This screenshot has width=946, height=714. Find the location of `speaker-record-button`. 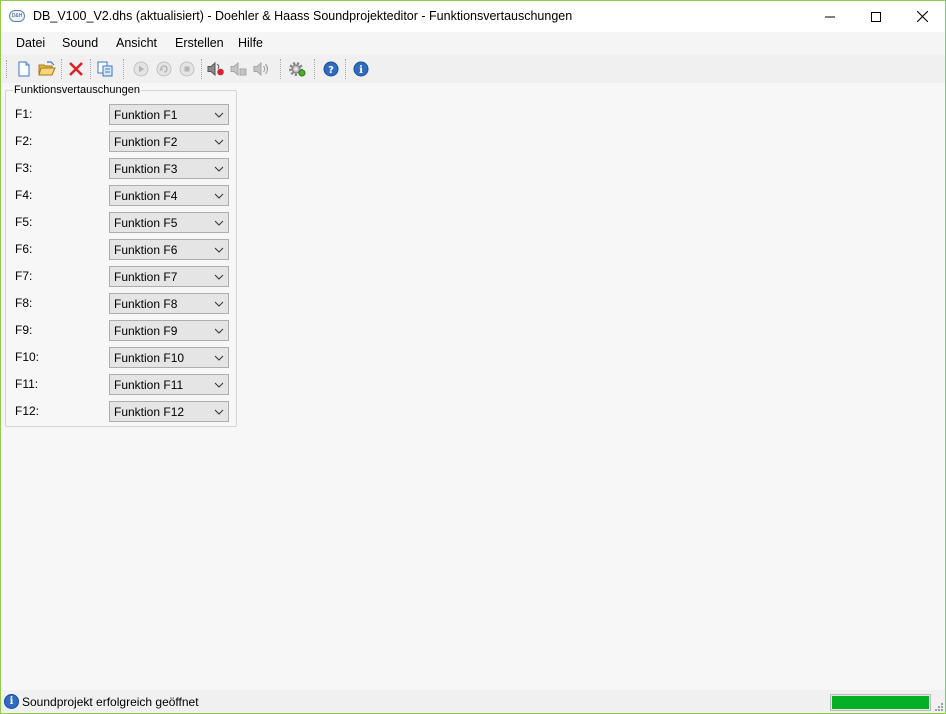

speaker-record-button is located at coordinates (216, 69).